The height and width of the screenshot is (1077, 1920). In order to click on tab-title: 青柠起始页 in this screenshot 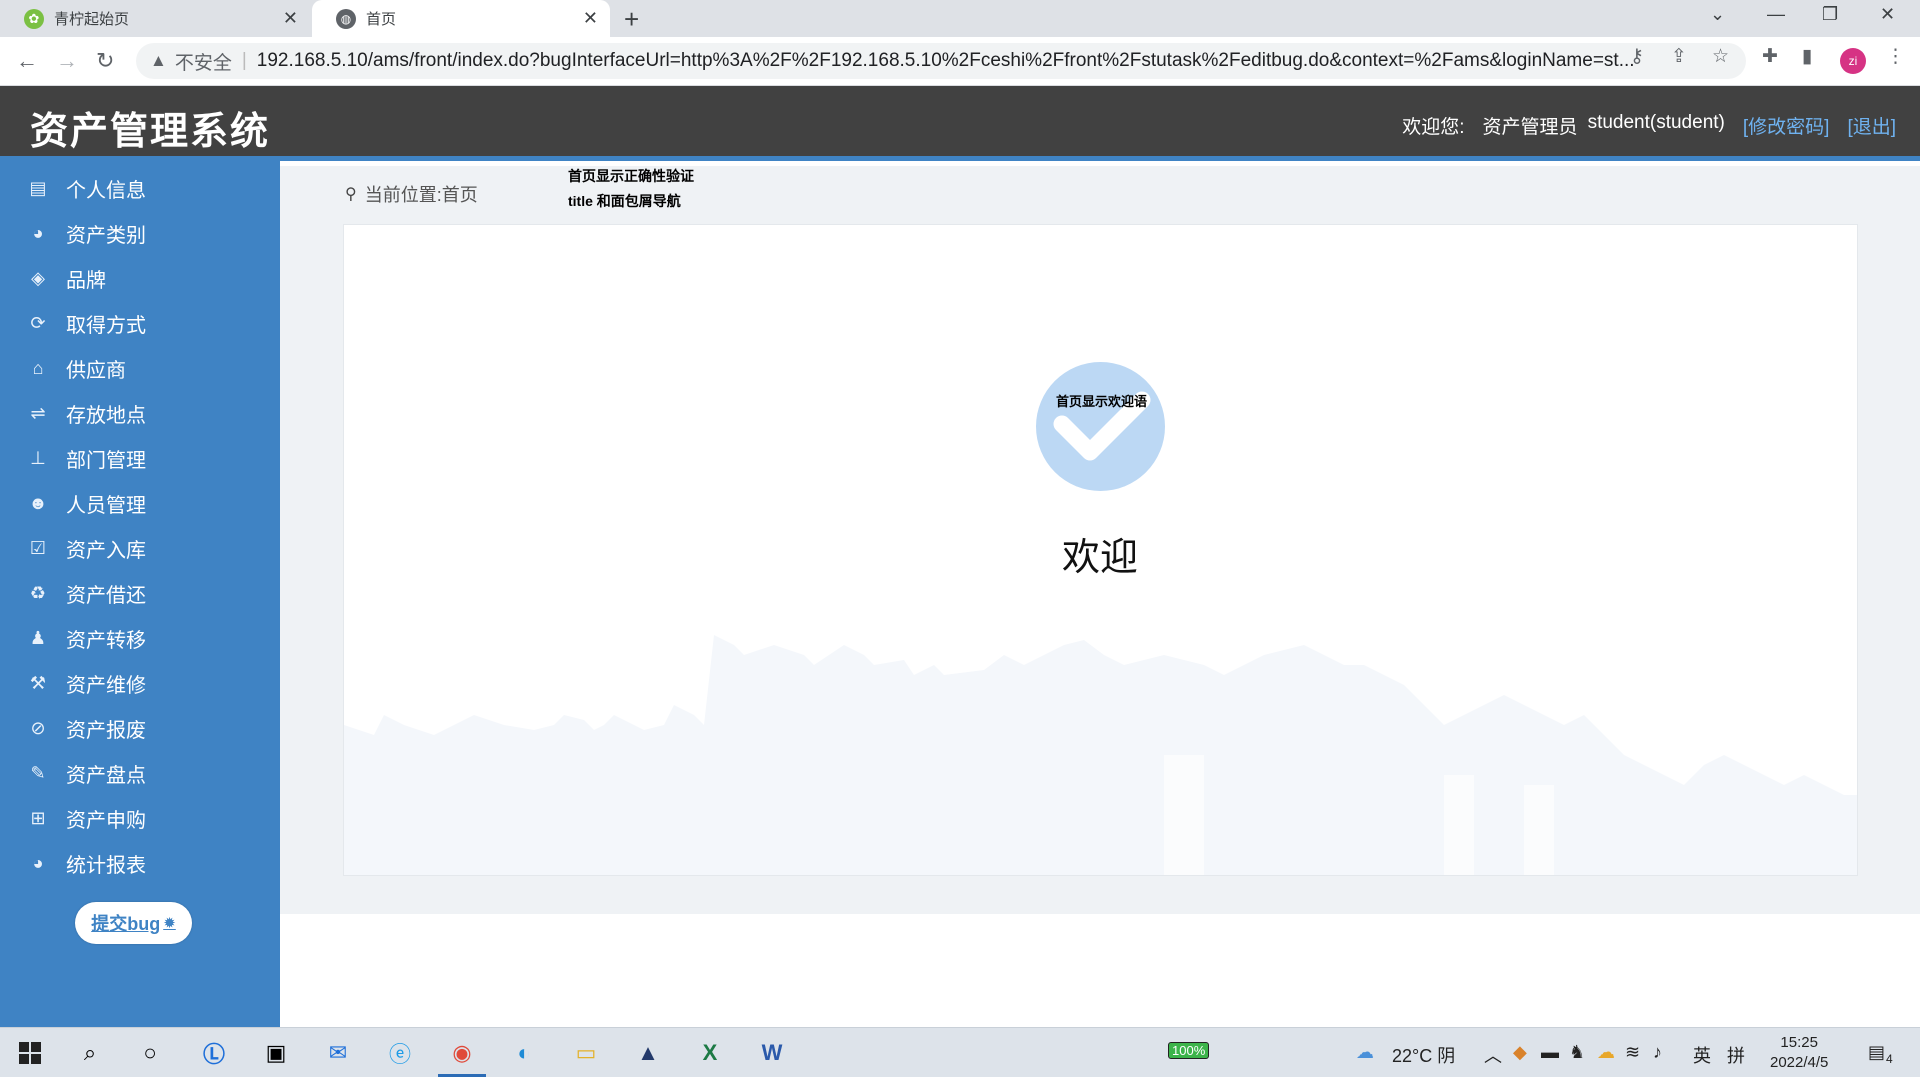, I will do `click(92, 19)`.